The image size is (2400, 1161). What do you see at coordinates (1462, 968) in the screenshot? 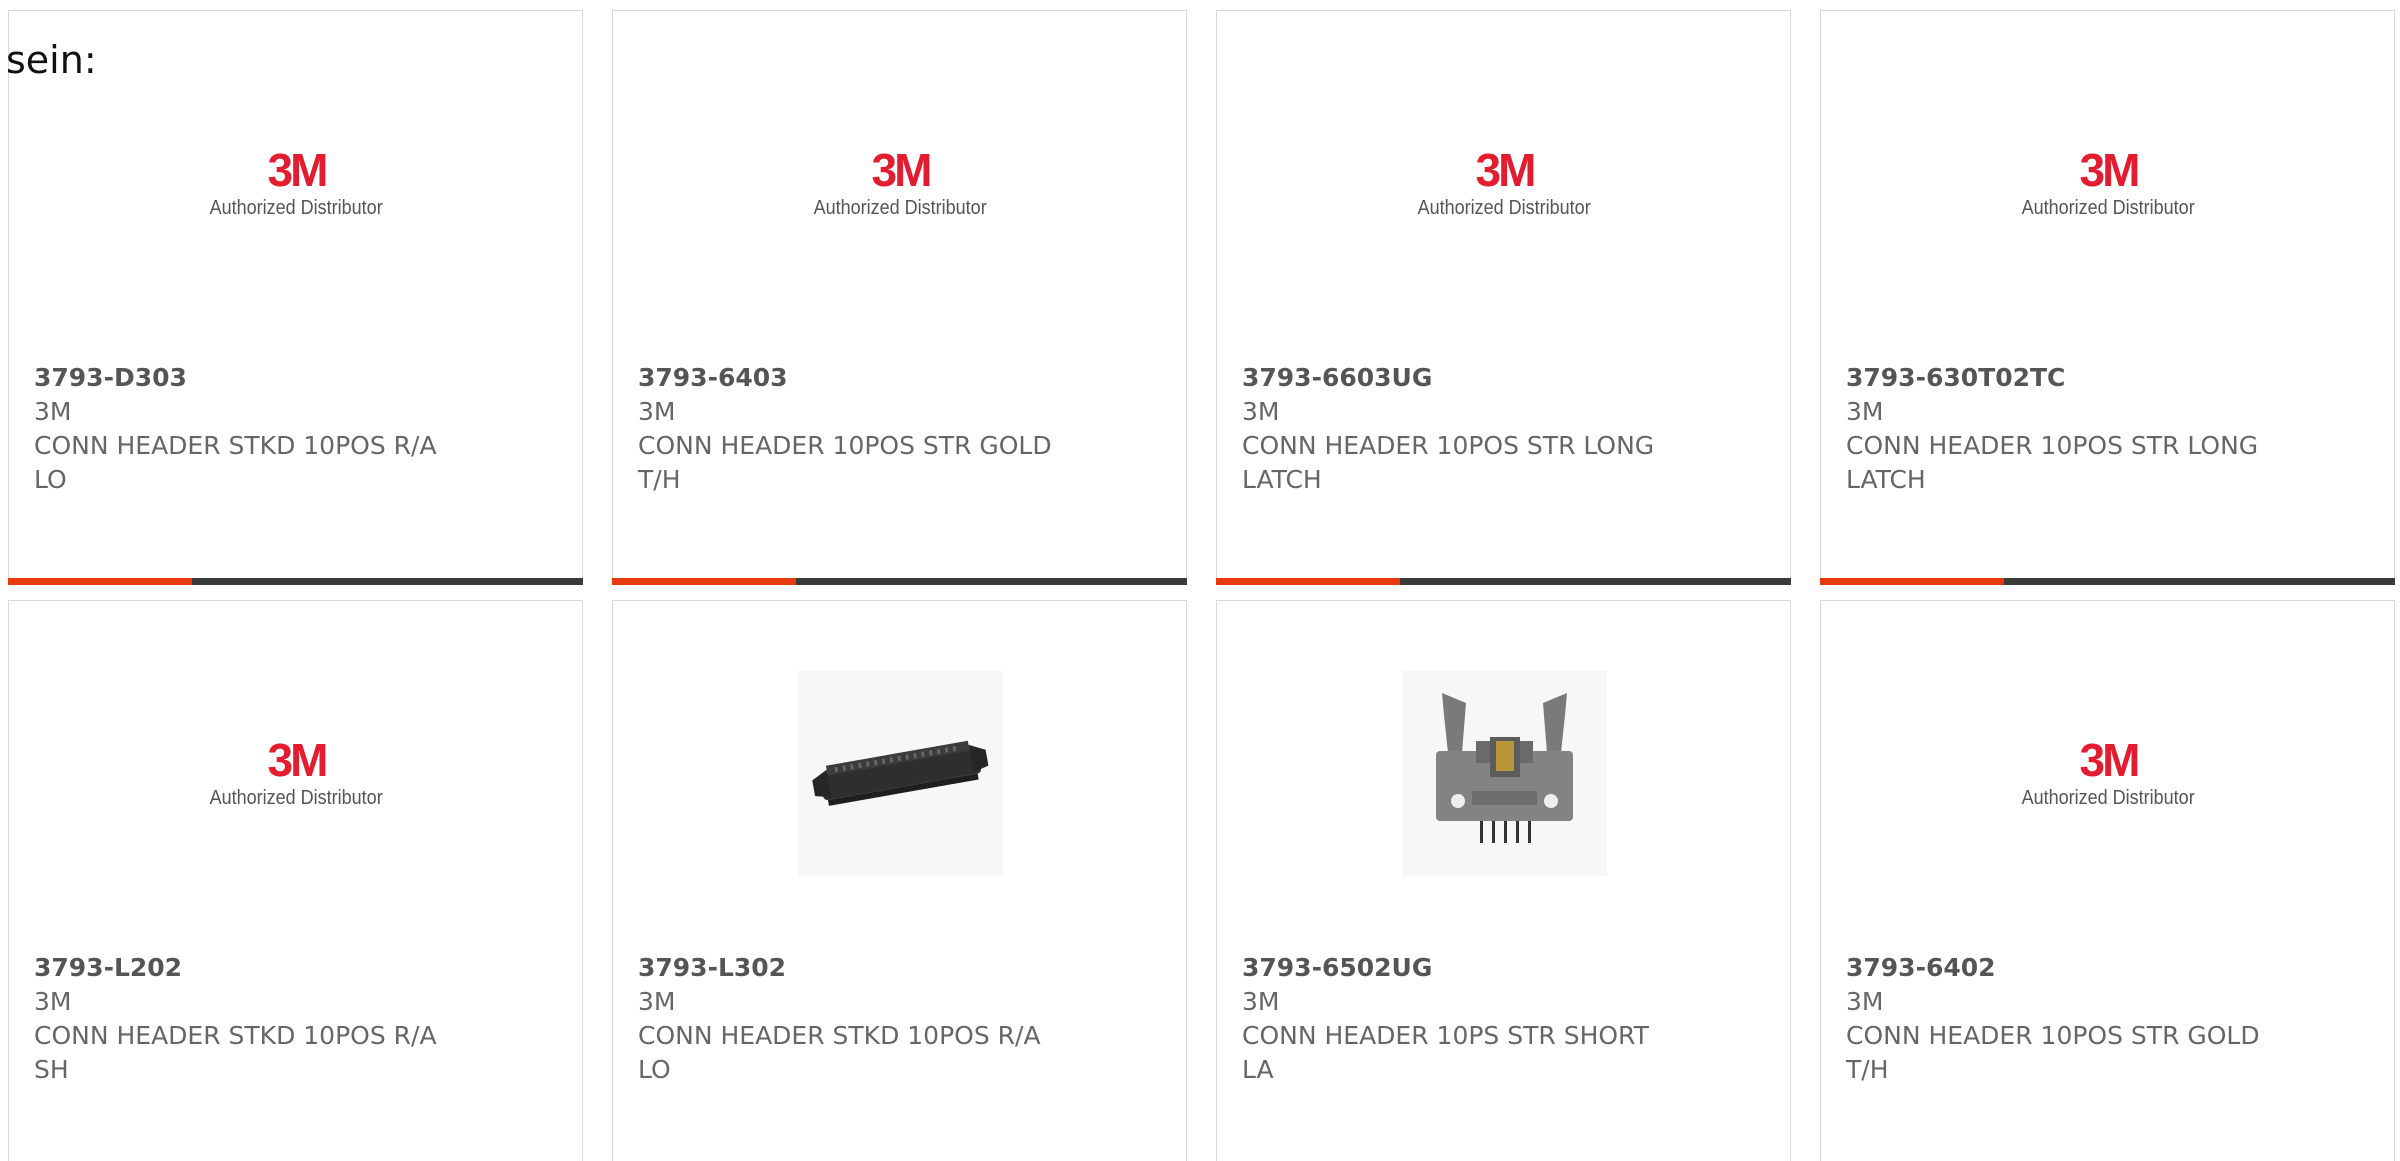
I see `part-number-link: 3793-6502UG` at bounding box center [1462, 968].